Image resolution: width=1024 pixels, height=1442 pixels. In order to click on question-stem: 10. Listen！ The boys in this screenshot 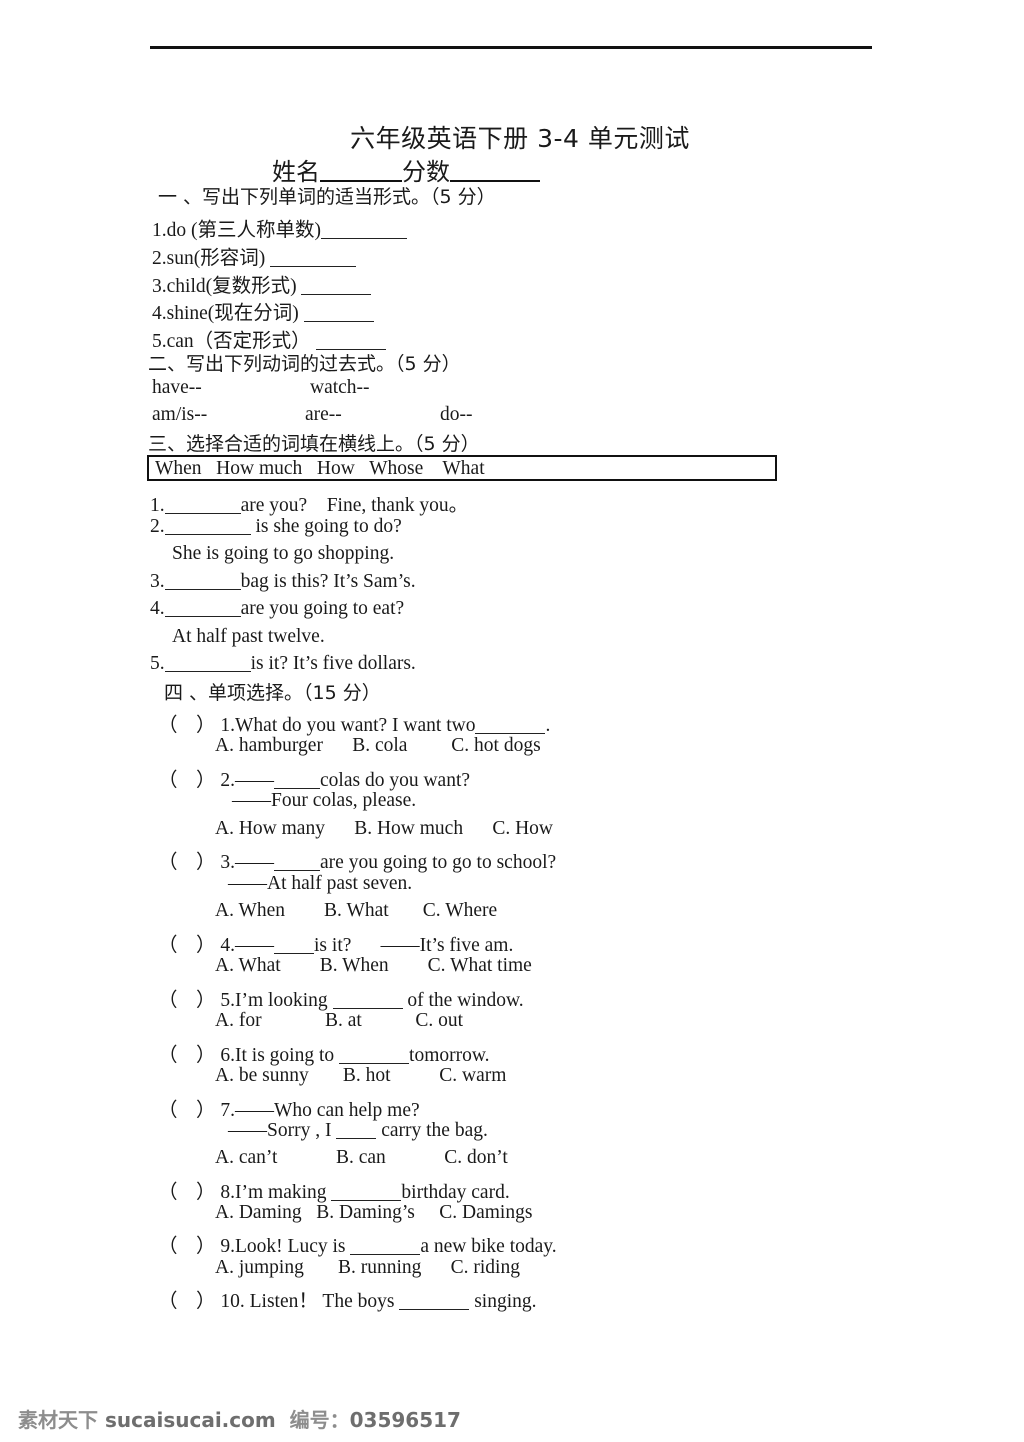, I will do `click(310, 1301)`.